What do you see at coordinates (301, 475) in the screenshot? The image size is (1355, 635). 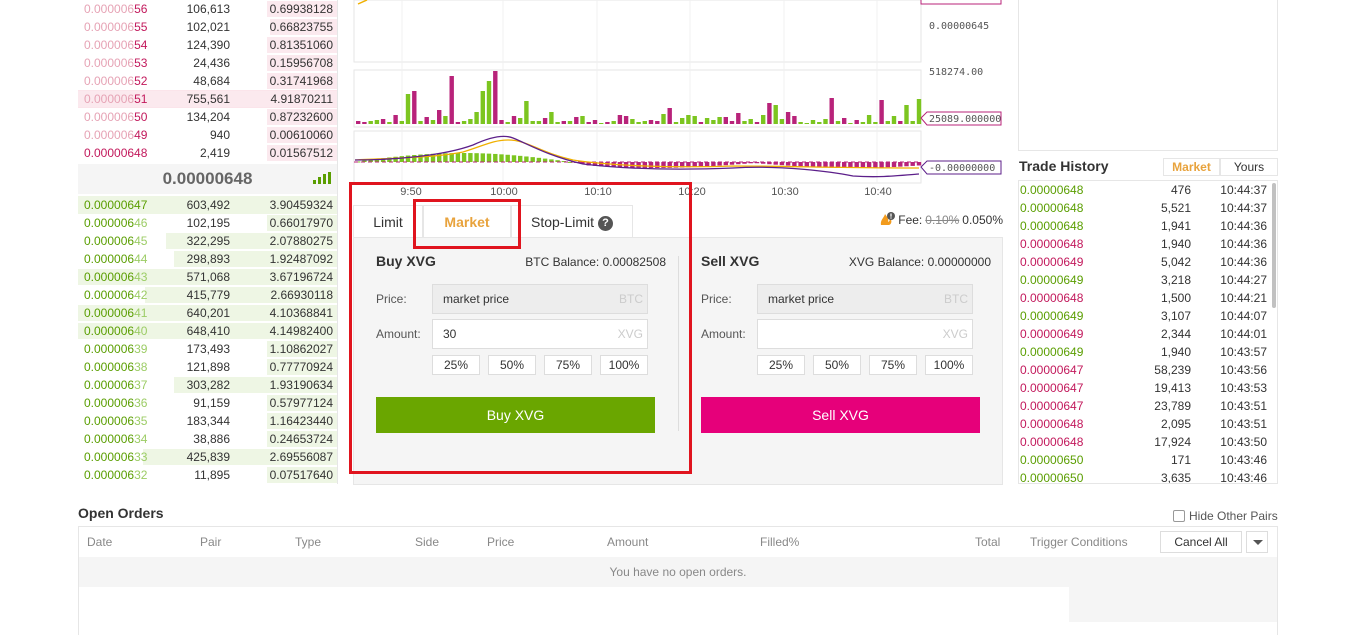 I see `orderbook-total: 0.07517640` at bounding box center [301, 475].